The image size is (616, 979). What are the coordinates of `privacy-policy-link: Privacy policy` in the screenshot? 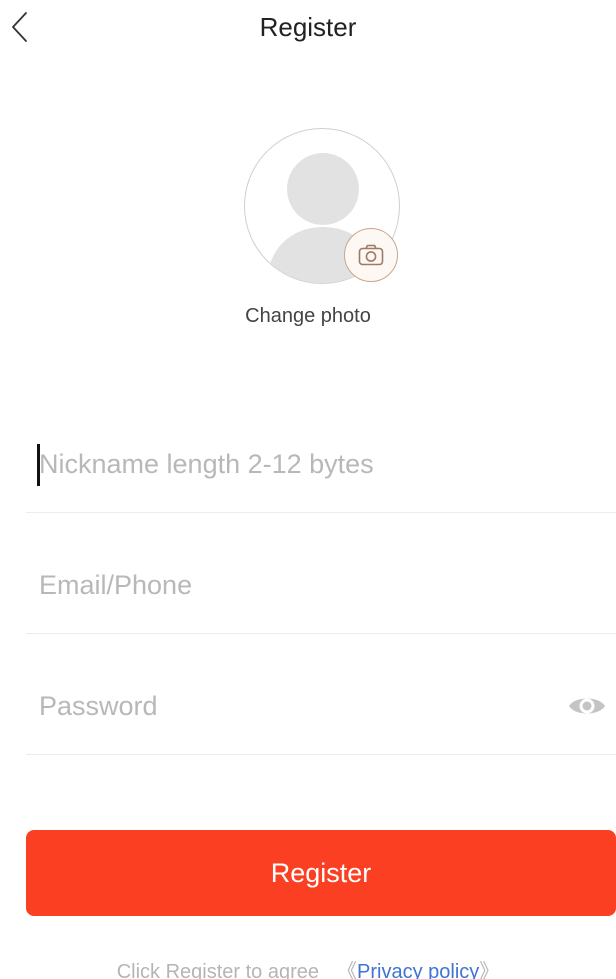 It's located at (418, 970).